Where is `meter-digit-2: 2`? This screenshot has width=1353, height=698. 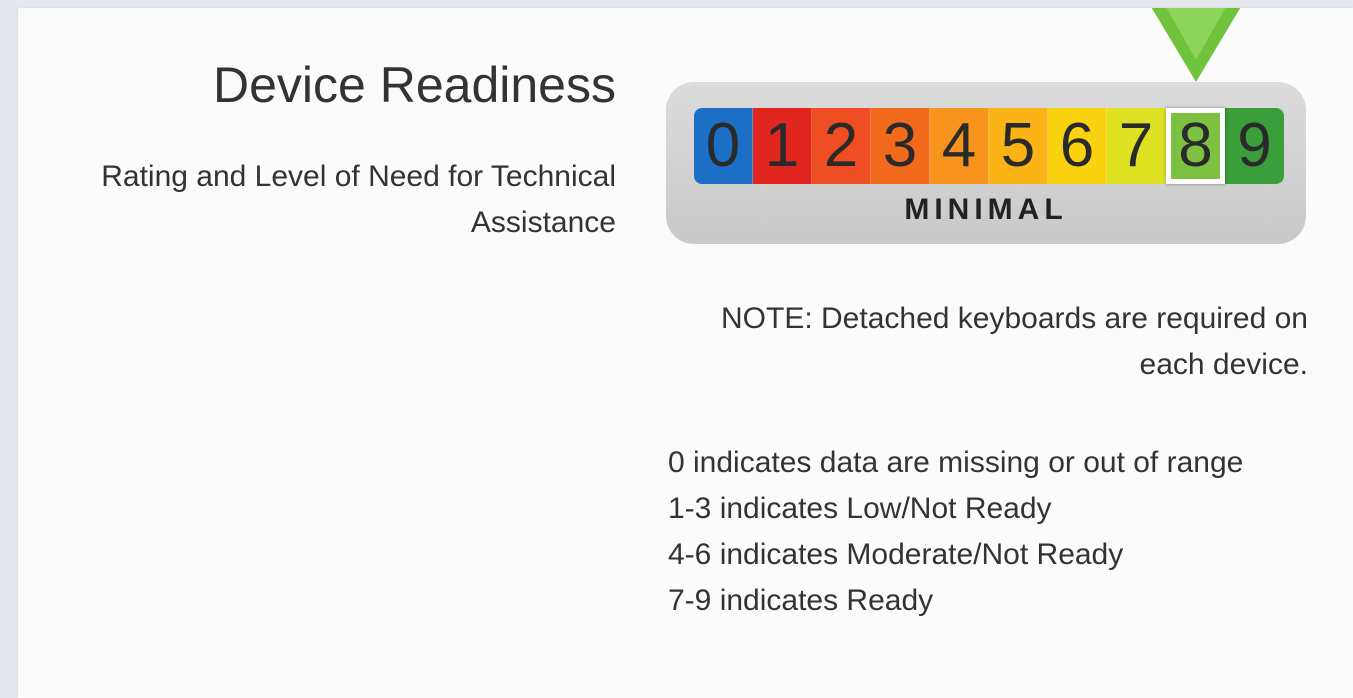 meter-digit-2: 2 is located at coordinates (841, 146).